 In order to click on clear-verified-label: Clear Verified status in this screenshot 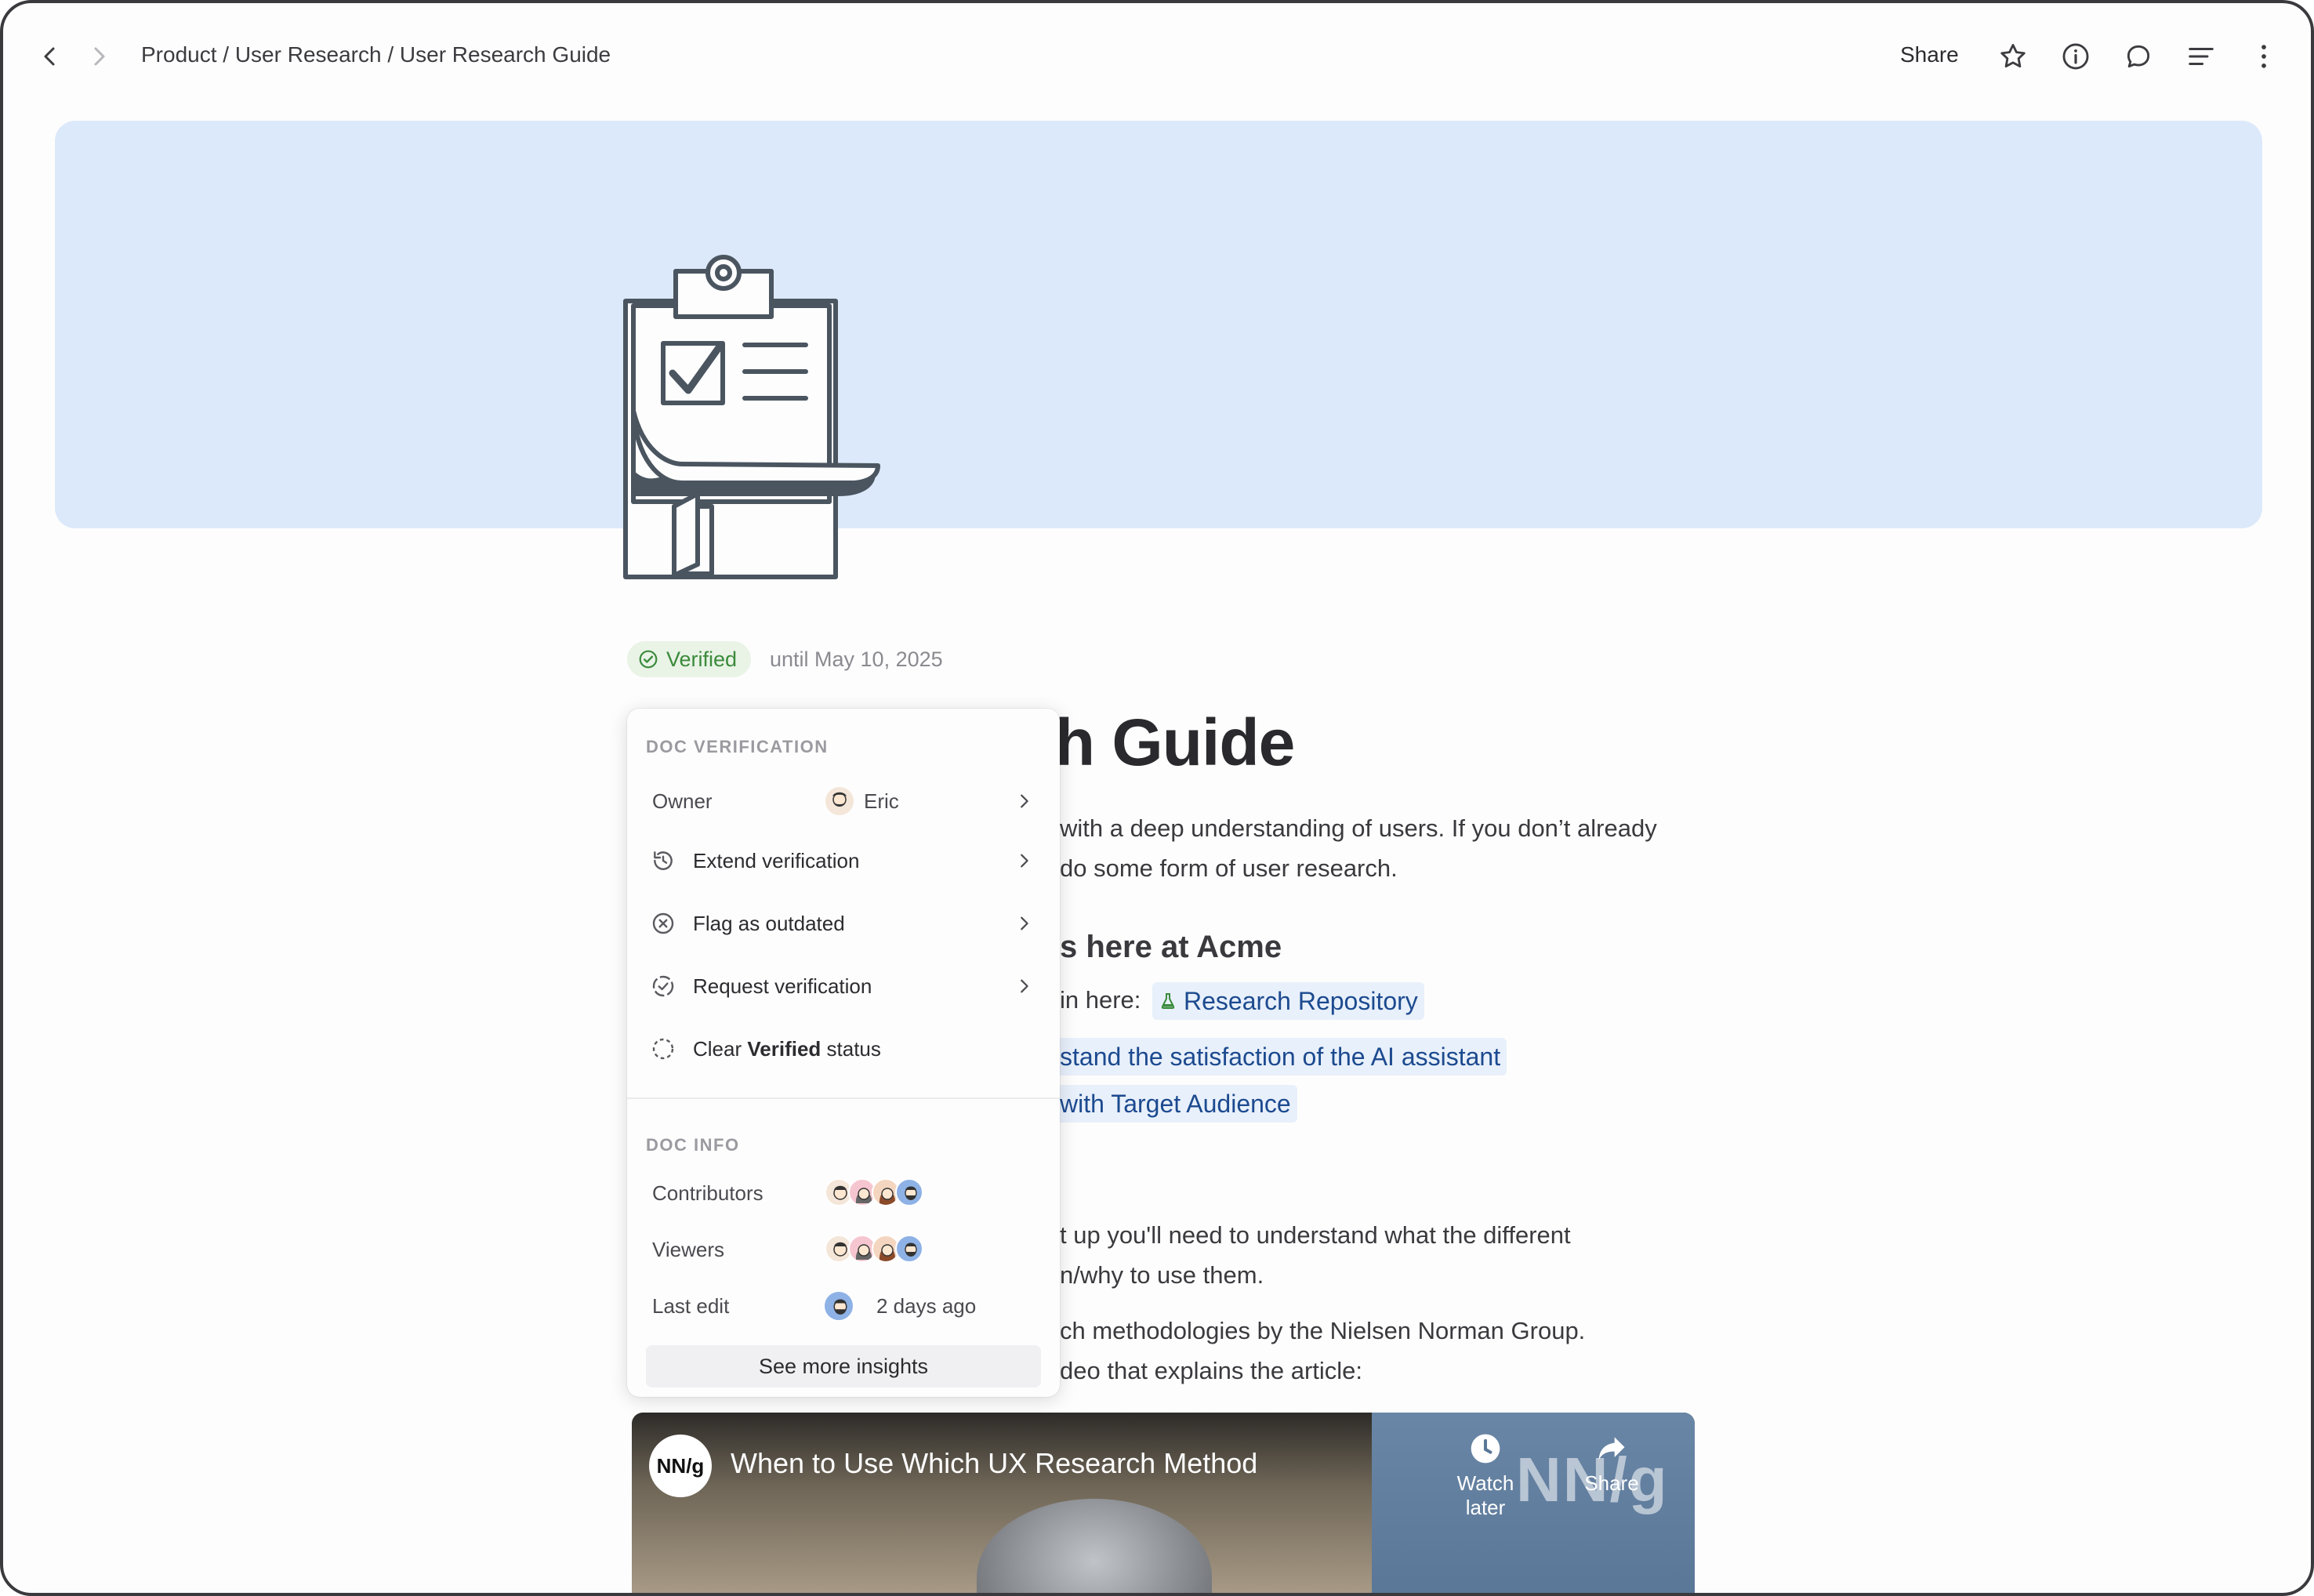, I will do `click(787, 1049)`.